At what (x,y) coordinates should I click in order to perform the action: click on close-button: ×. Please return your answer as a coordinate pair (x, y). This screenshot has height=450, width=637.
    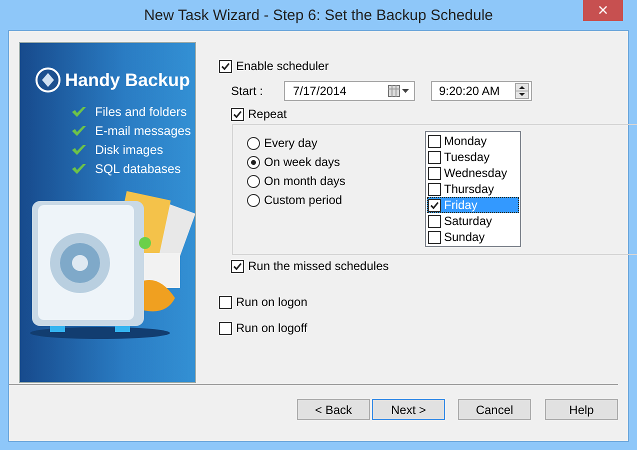
    Looking at the image, I should click on (603, 10).